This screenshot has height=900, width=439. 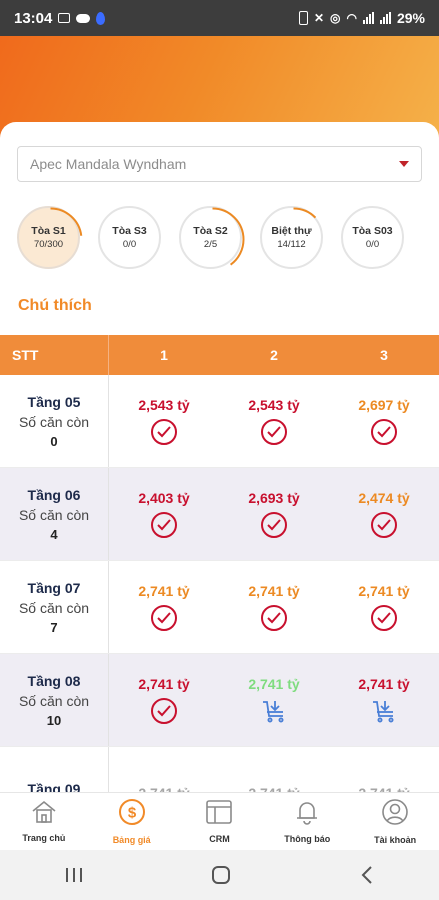 What do you see at coordinates (108, 164) in the screenshot?
I see `project-select-value: Apec Mandala Wyndham` at bounding box center [108, 164].